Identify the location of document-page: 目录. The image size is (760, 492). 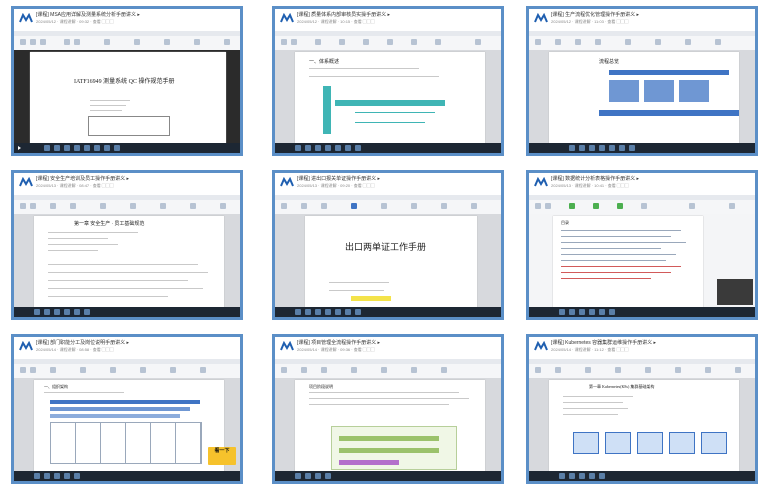
(628, 263).